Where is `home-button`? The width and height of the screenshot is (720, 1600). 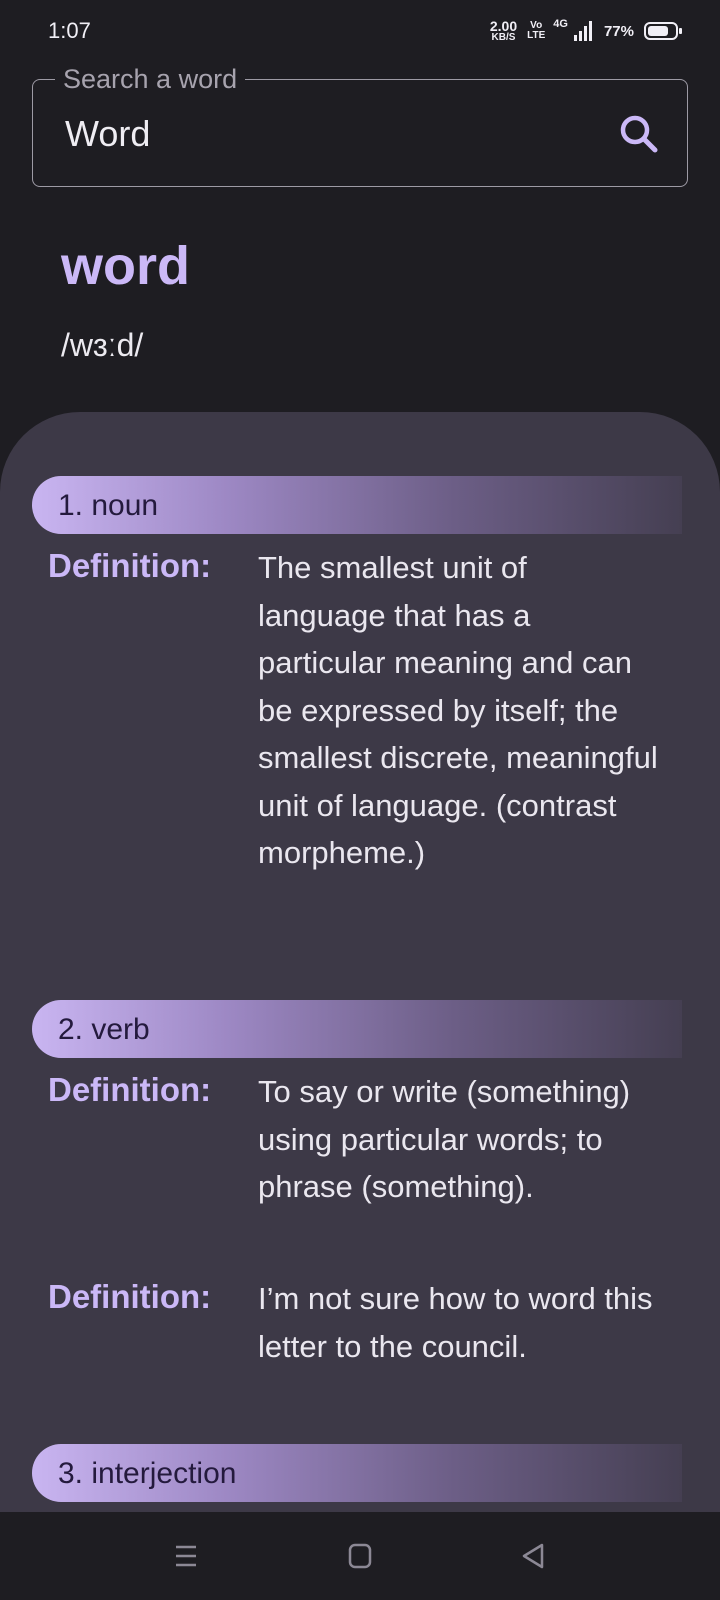
home-button is located at coordinates (360, 1556).